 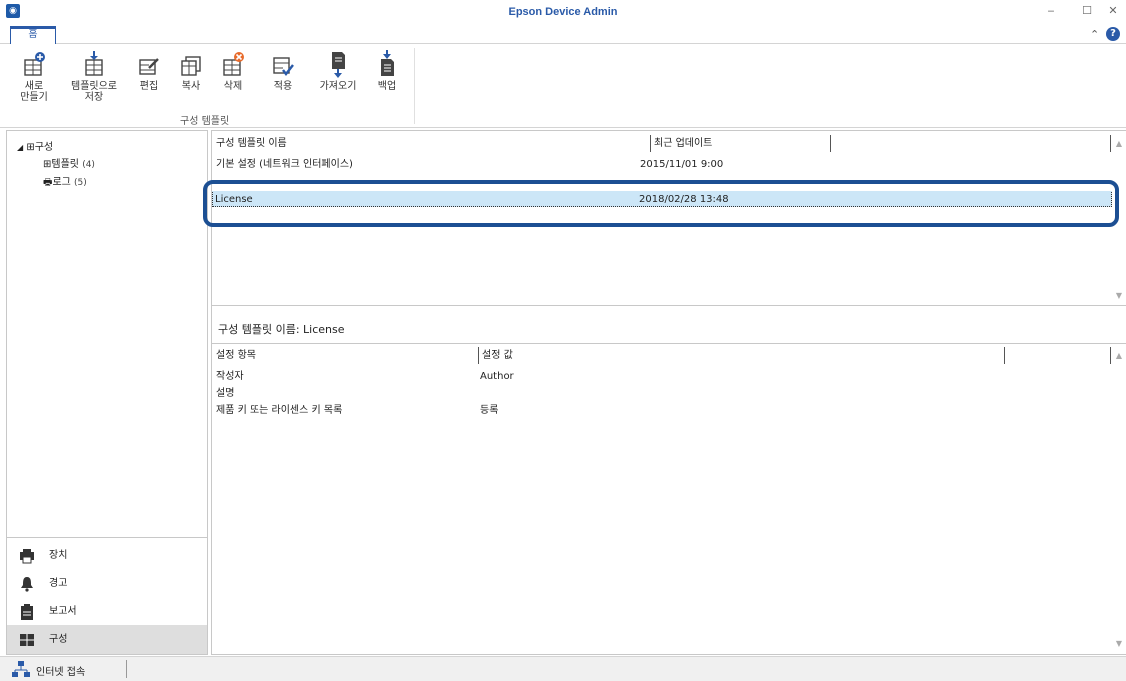 I want to click on table-row: 기본 설정 (네트워크 인터페이스) 2015/11/01 9:00, so click(x=662, y=164).